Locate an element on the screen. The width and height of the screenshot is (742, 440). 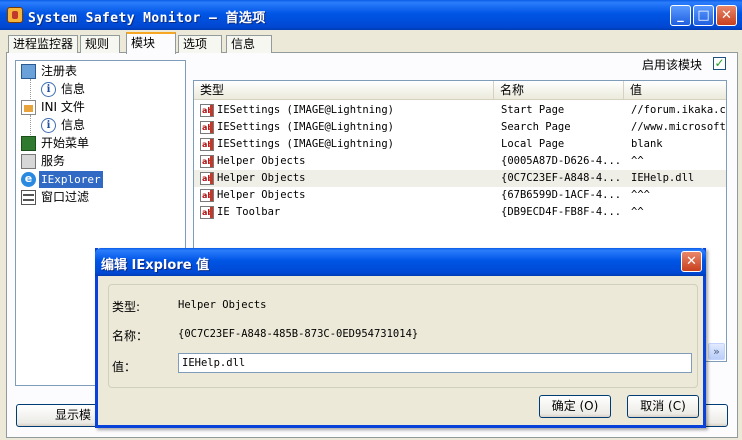
table-row: ab Helper Objects {0005A87D-D626-4... ^^ is located at coordinates (460, 161).